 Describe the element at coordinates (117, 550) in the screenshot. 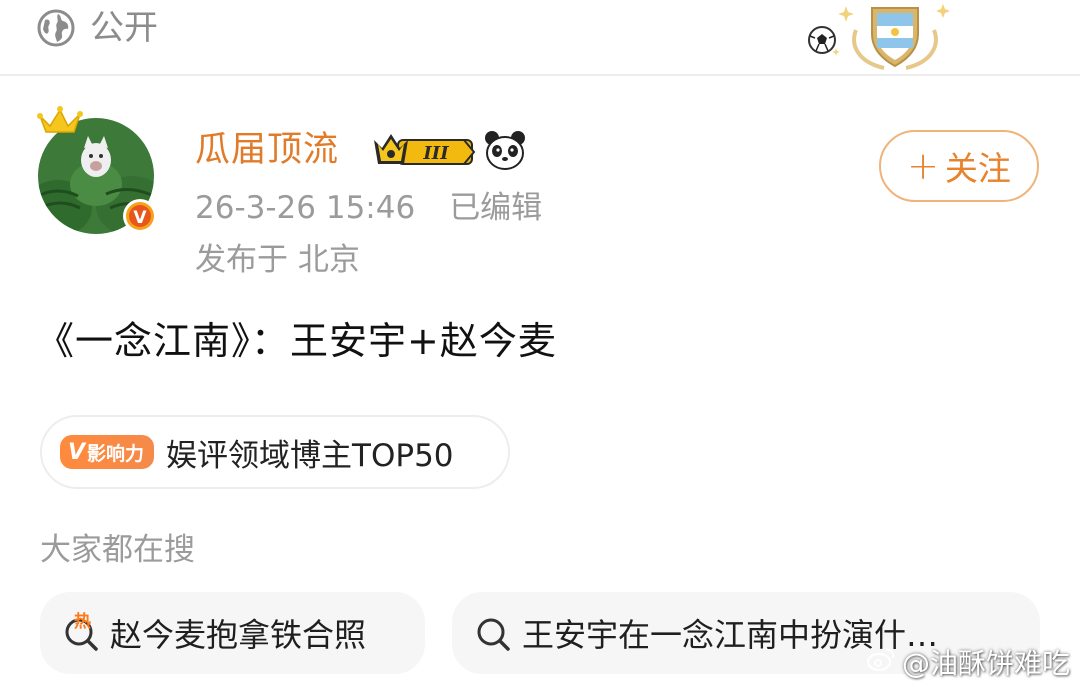

I see `search-heading: 大家都在搜` at that location.